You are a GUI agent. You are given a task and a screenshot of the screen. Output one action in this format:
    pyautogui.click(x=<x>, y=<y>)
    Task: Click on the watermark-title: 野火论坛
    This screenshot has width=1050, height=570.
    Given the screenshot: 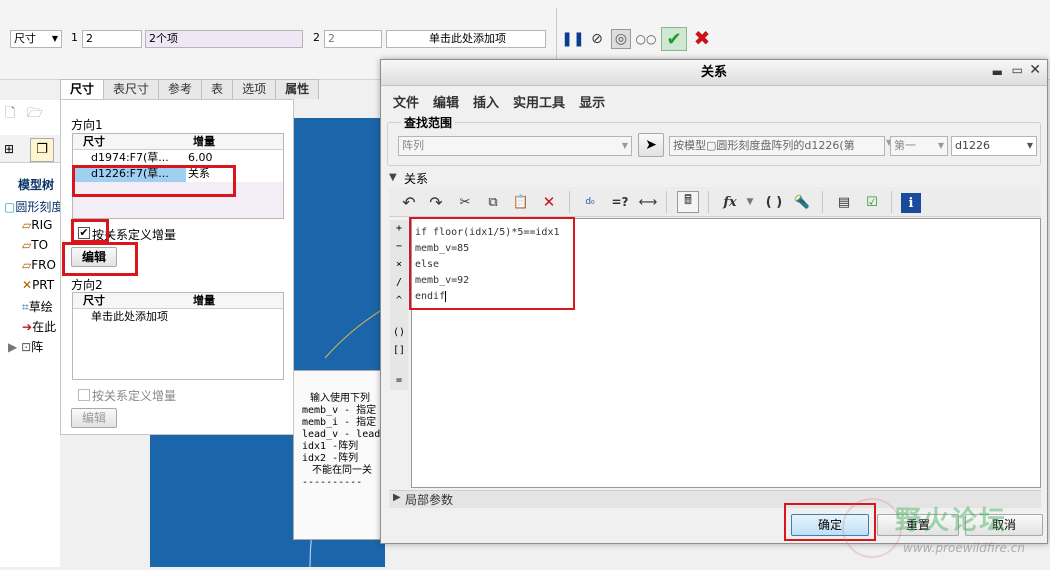 What is the action you would take?
    pyautogui.click(x=951, y=521)
    